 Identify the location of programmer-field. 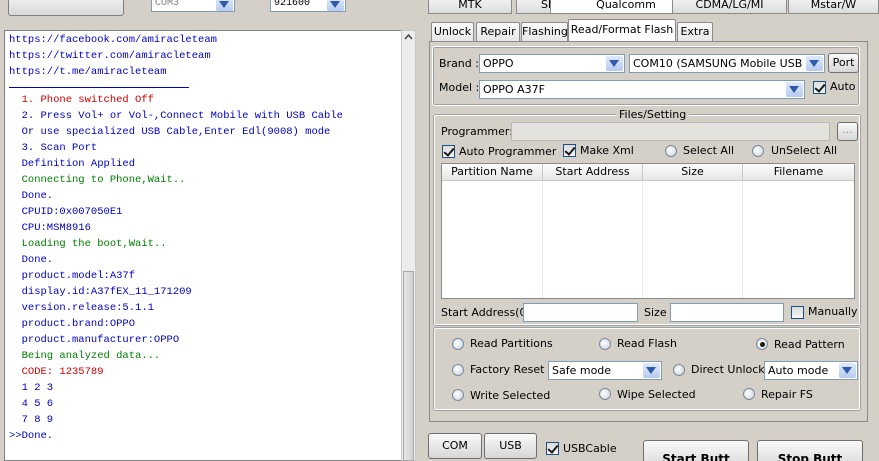
(670, 131).